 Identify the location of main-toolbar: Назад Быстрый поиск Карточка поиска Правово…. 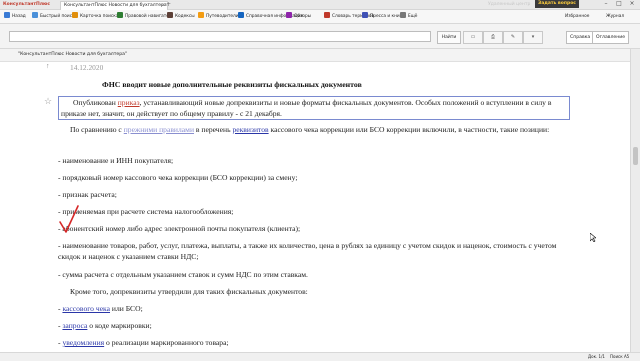
(320, 17).